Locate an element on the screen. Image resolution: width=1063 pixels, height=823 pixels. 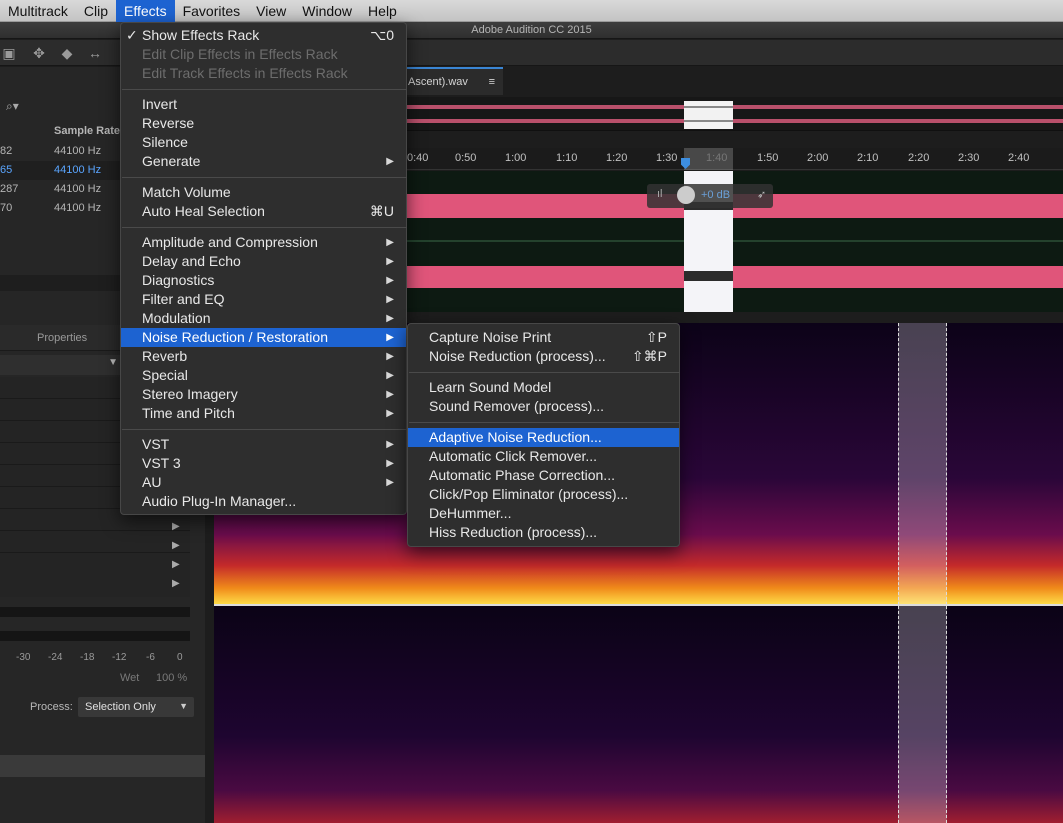
menu-effects: Effects is located at coordinates (145, 11).